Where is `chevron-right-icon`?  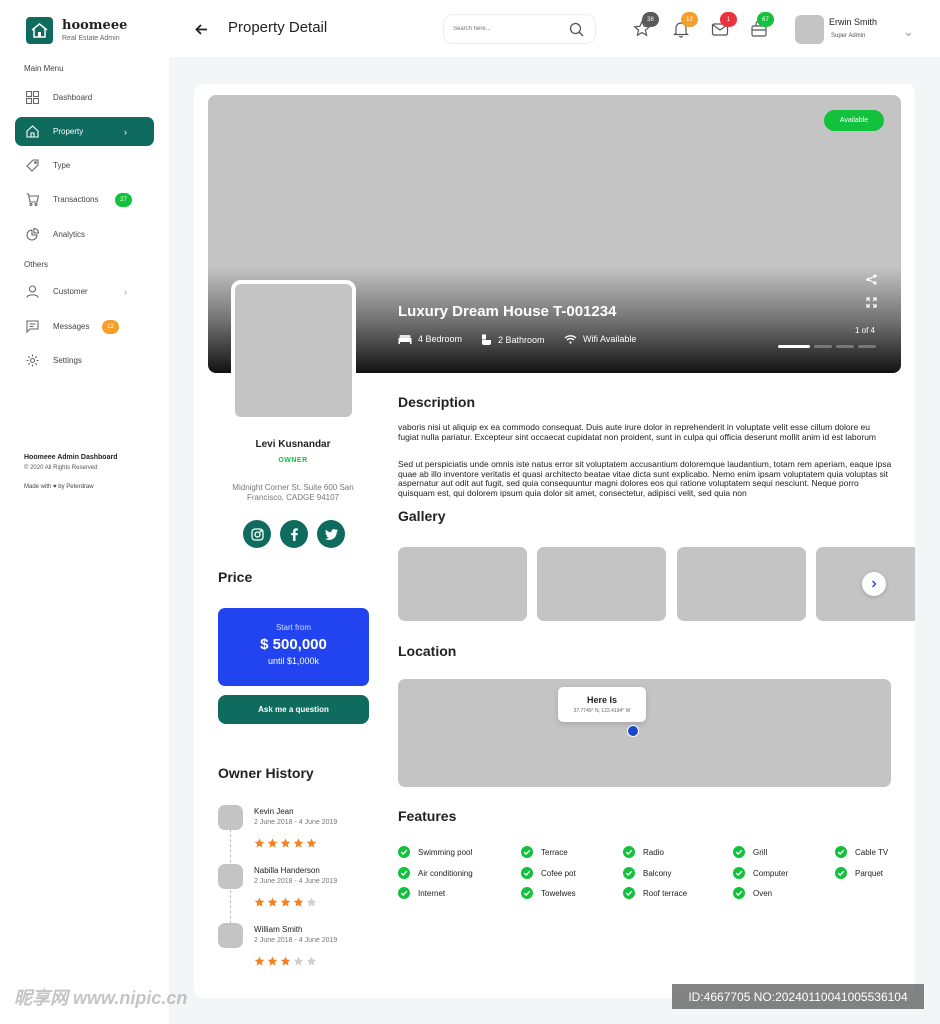 chevron-right-icon is located at coordinates (874, 584).